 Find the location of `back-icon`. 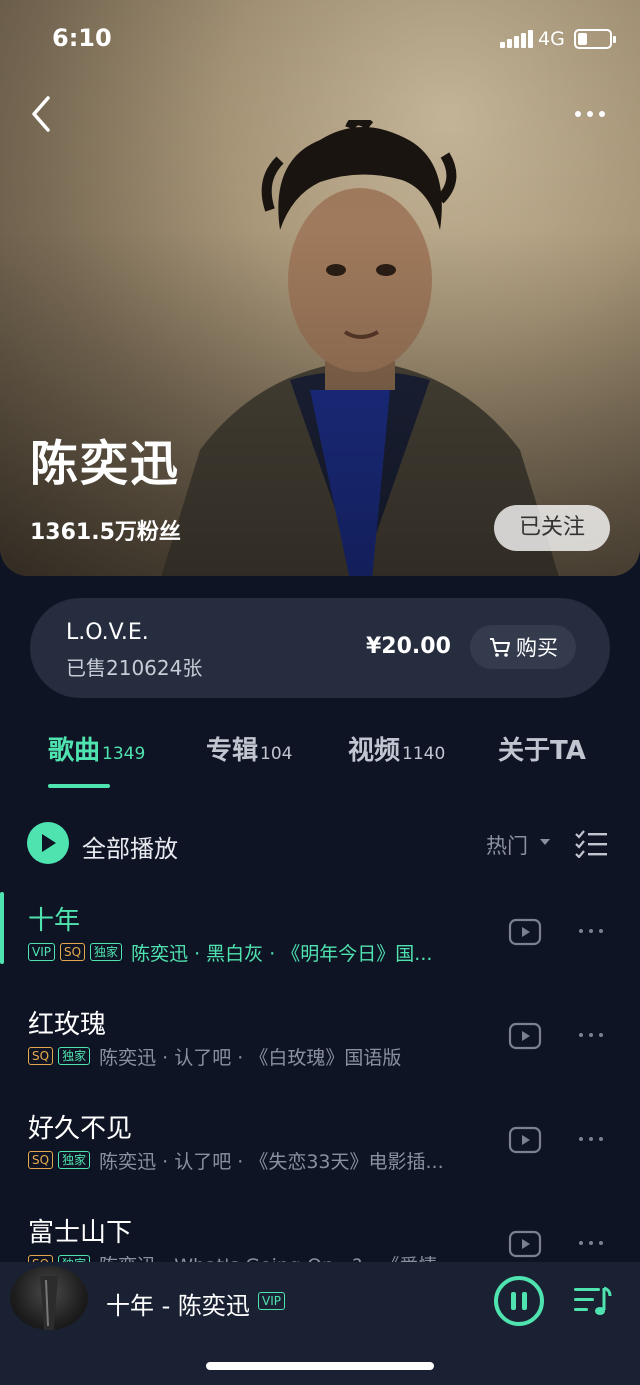

back-icon is located at coordinates (44, 114).